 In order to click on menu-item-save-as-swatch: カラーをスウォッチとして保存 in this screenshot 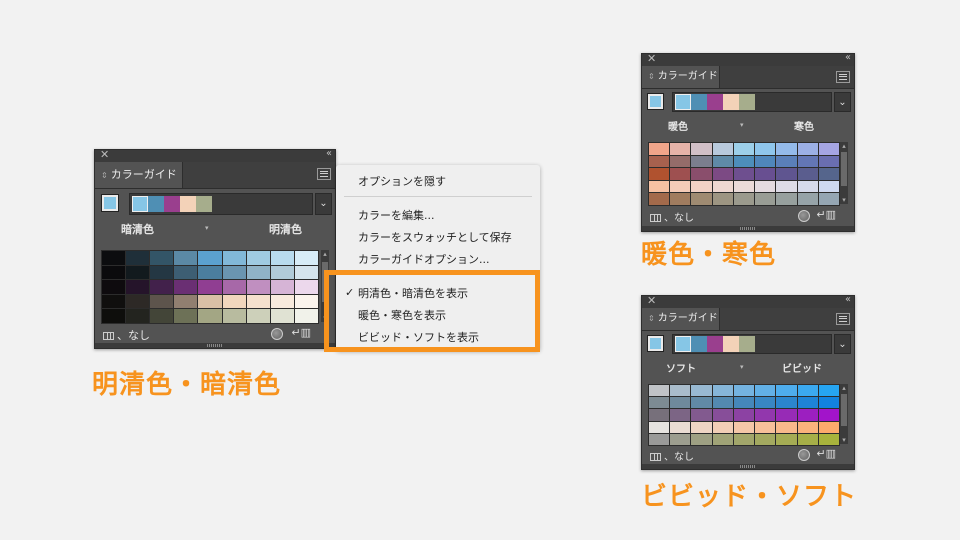, I will do `click(435, 237)`.